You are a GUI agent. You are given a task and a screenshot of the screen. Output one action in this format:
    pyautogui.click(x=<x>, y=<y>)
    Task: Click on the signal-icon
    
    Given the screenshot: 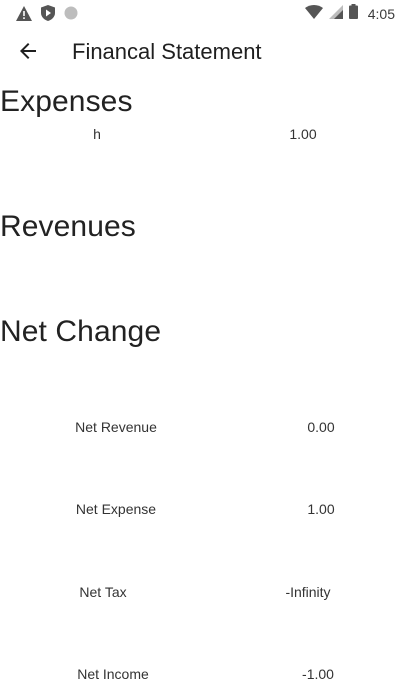 What is the action you would take?
    pyautogui.click(x=335, y=14)
    